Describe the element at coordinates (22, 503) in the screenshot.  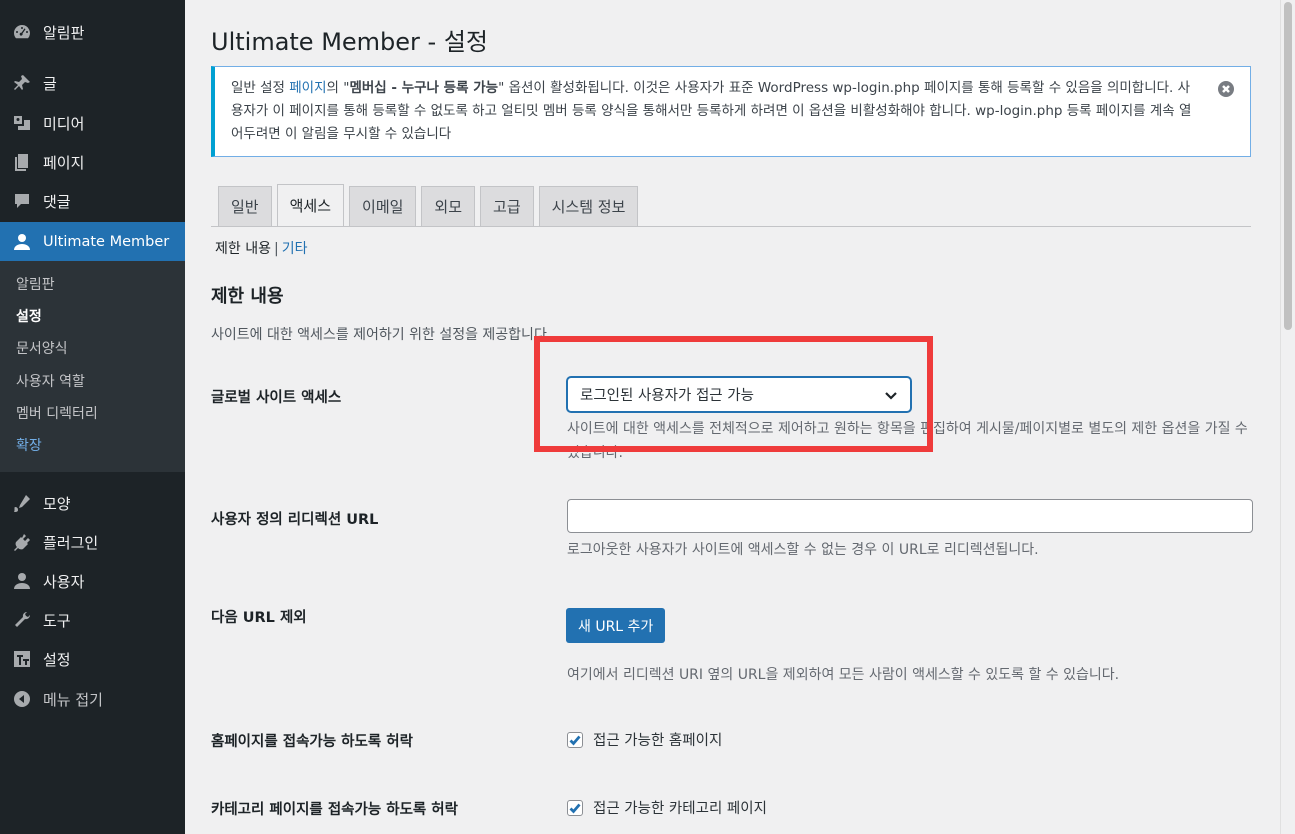
I see `appearance-icon` at that location.